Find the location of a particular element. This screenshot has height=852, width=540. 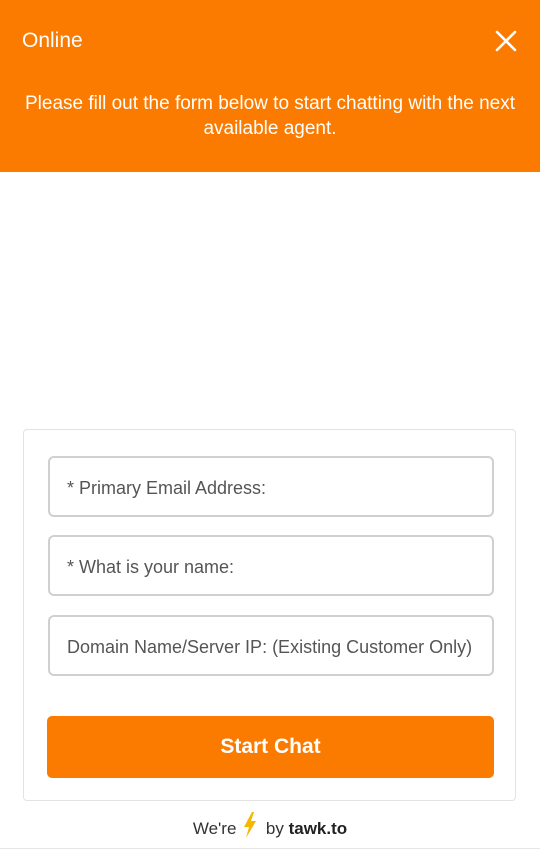

tawk-to-link: tawk.to is located at coordinates (318, 828).